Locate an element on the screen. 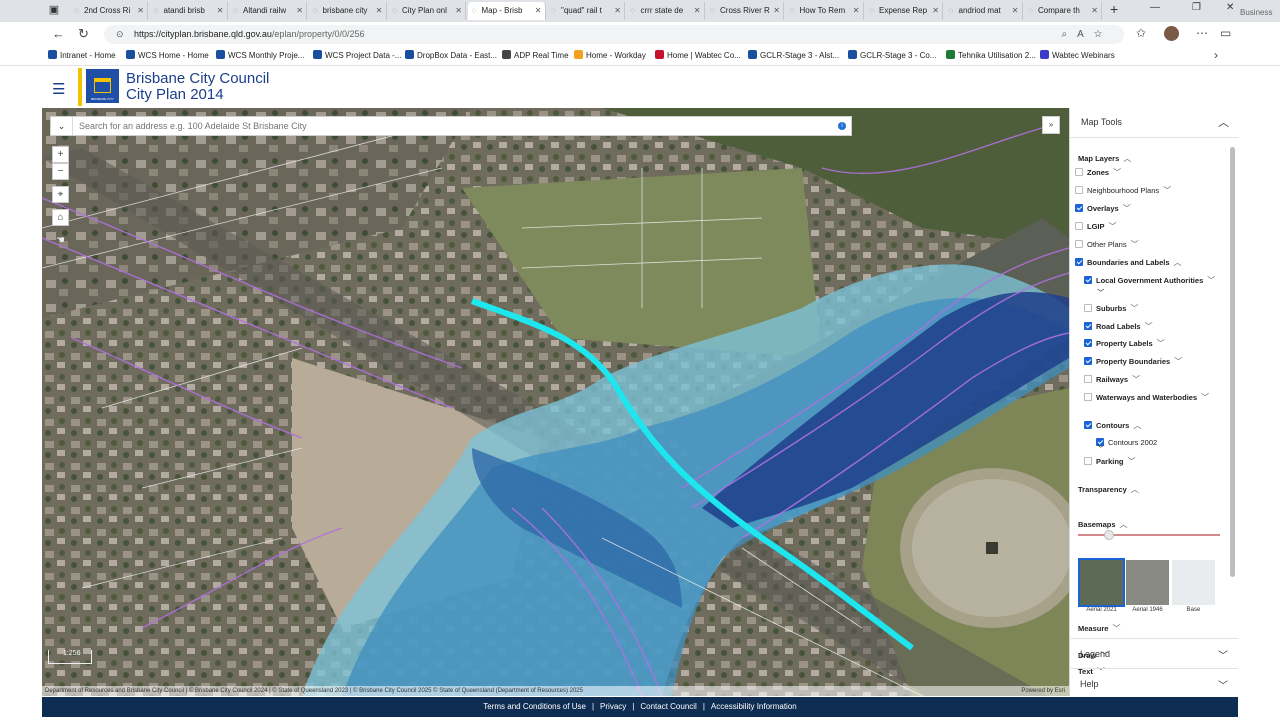  basemaps-section: Basemaps ︿ is located at coordinates (1103, 524).